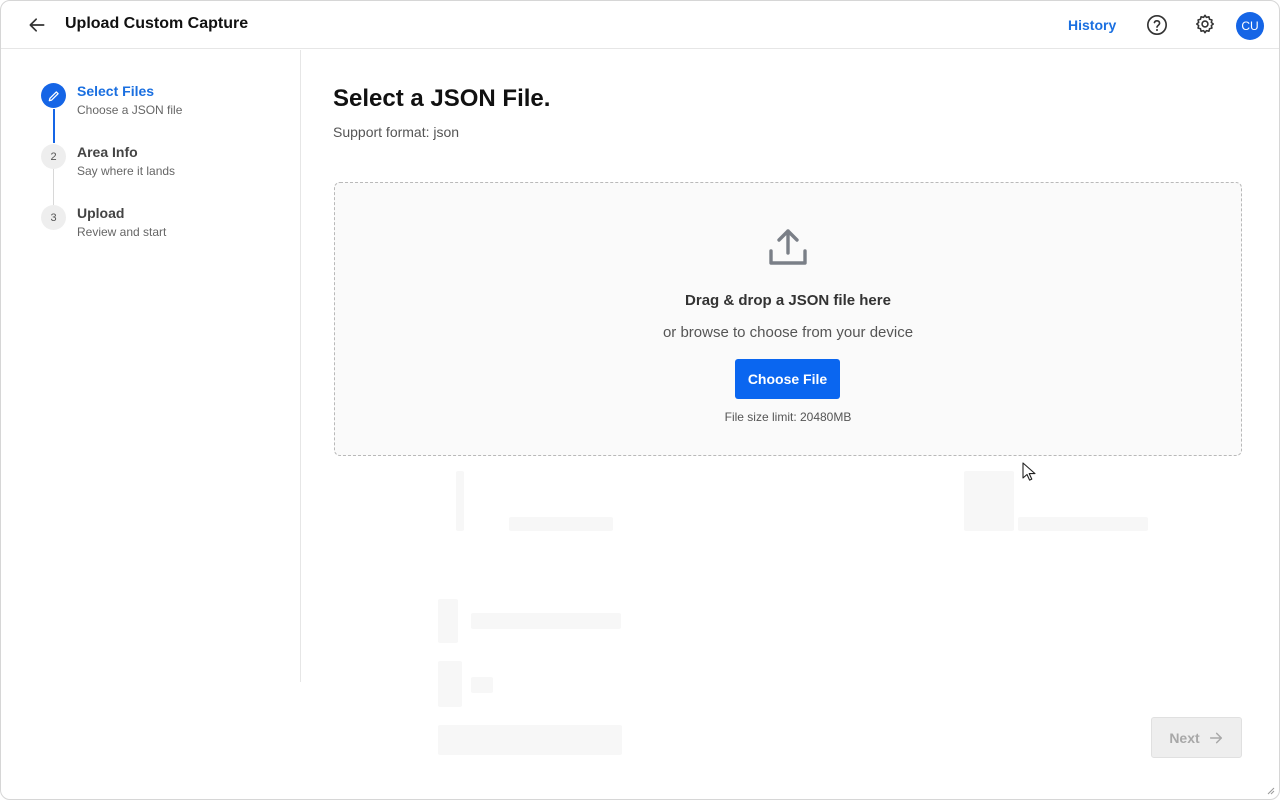  I want to click on dropzone-subtitle: or browse to choose from your device, so click(788, 332).